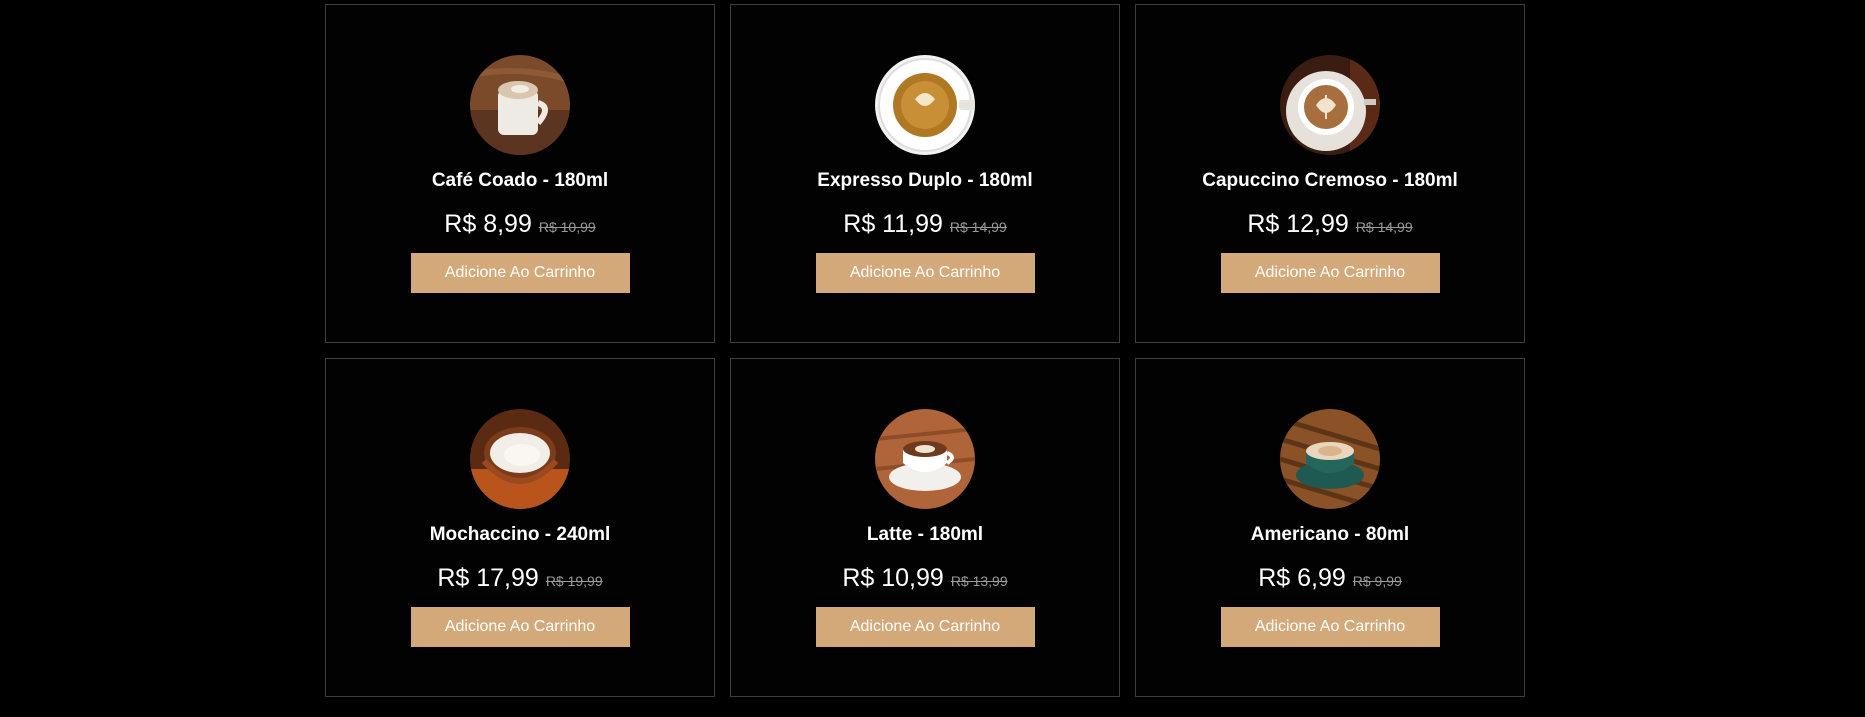 The height and width of the screenshot is (717, 1865). Describe the element at coordinates (1298, 224) in the screenshot. I see `product-price: R$ 12,99` at that location.